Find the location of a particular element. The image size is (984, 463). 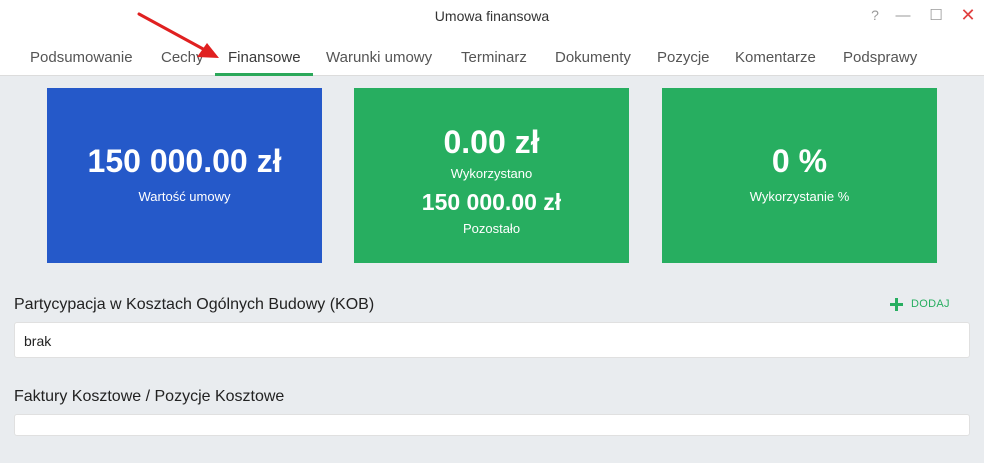

tab-podsumowanie: Podsumowanie is located at coordinates (81, 57).